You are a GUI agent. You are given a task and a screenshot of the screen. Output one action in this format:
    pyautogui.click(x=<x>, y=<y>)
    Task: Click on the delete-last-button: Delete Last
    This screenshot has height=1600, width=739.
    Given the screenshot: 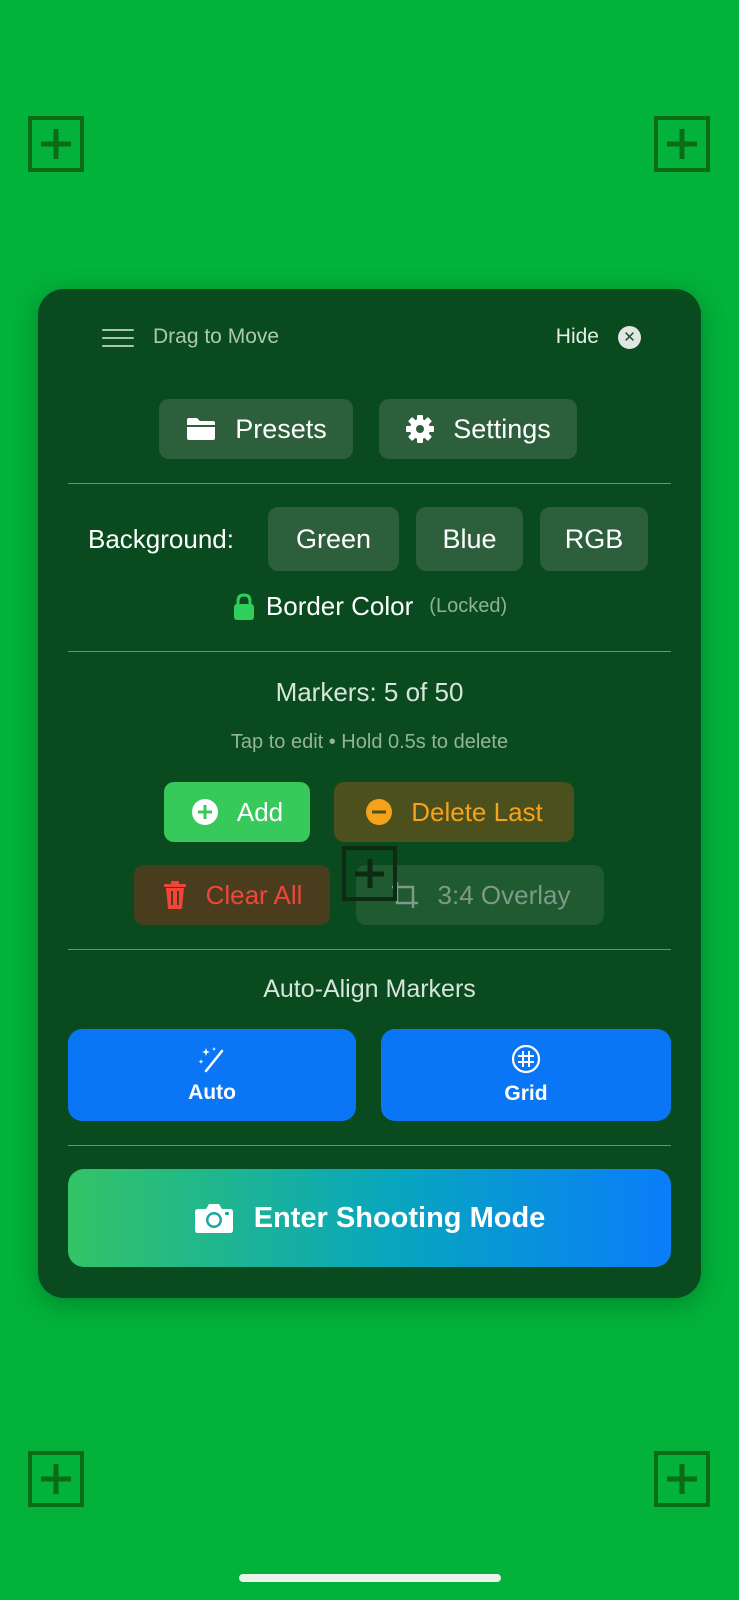 What is the action you would take?
    pyautogui.click(x=454, y=812)
    